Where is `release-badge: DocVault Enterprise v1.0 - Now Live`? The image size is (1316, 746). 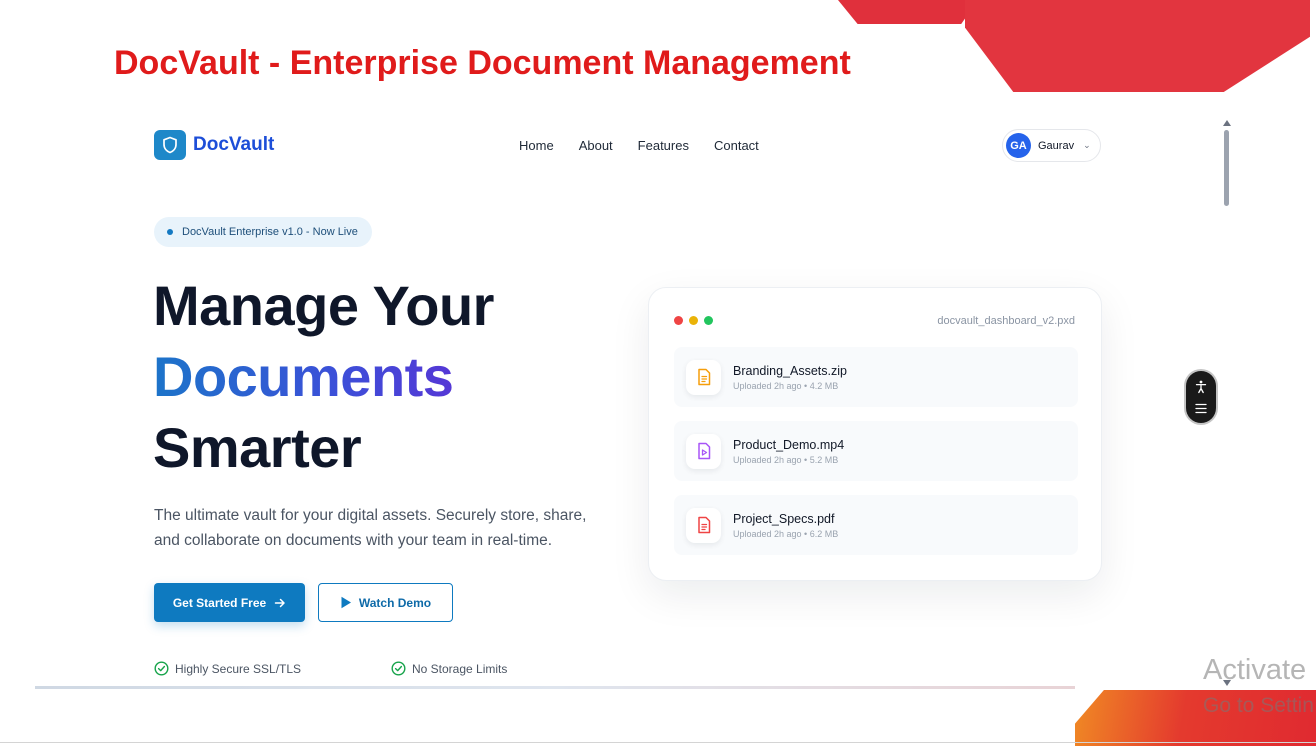 release-badge: DocVault Enterprise v1.0 - Now Live is located at coordinates (263, 232).